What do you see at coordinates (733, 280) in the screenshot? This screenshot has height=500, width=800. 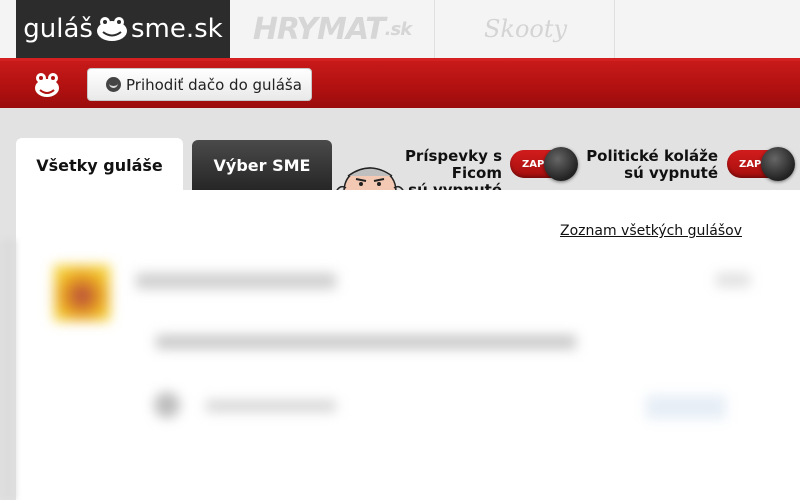 I see `timestamp-placeholder` at bounding box center [733, 280].